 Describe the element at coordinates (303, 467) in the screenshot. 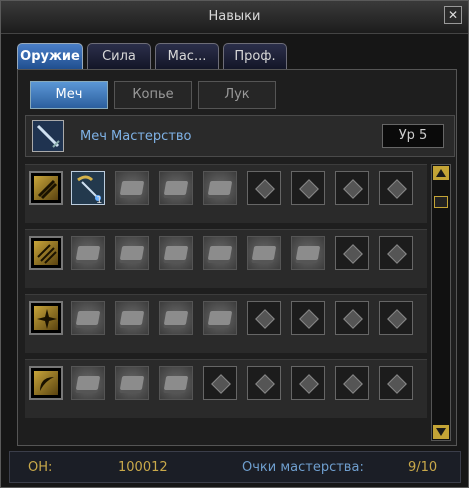

I see `mastery-points-label: Очки мастерства:` at that location.